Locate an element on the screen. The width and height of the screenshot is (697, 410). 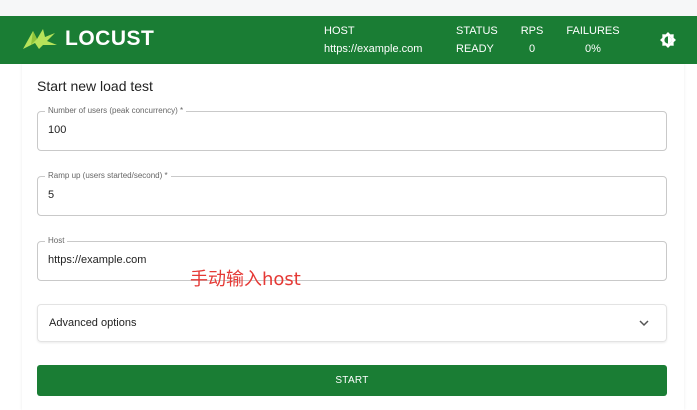
status-stat-label: STATUS is located at coordinates (477, 31).